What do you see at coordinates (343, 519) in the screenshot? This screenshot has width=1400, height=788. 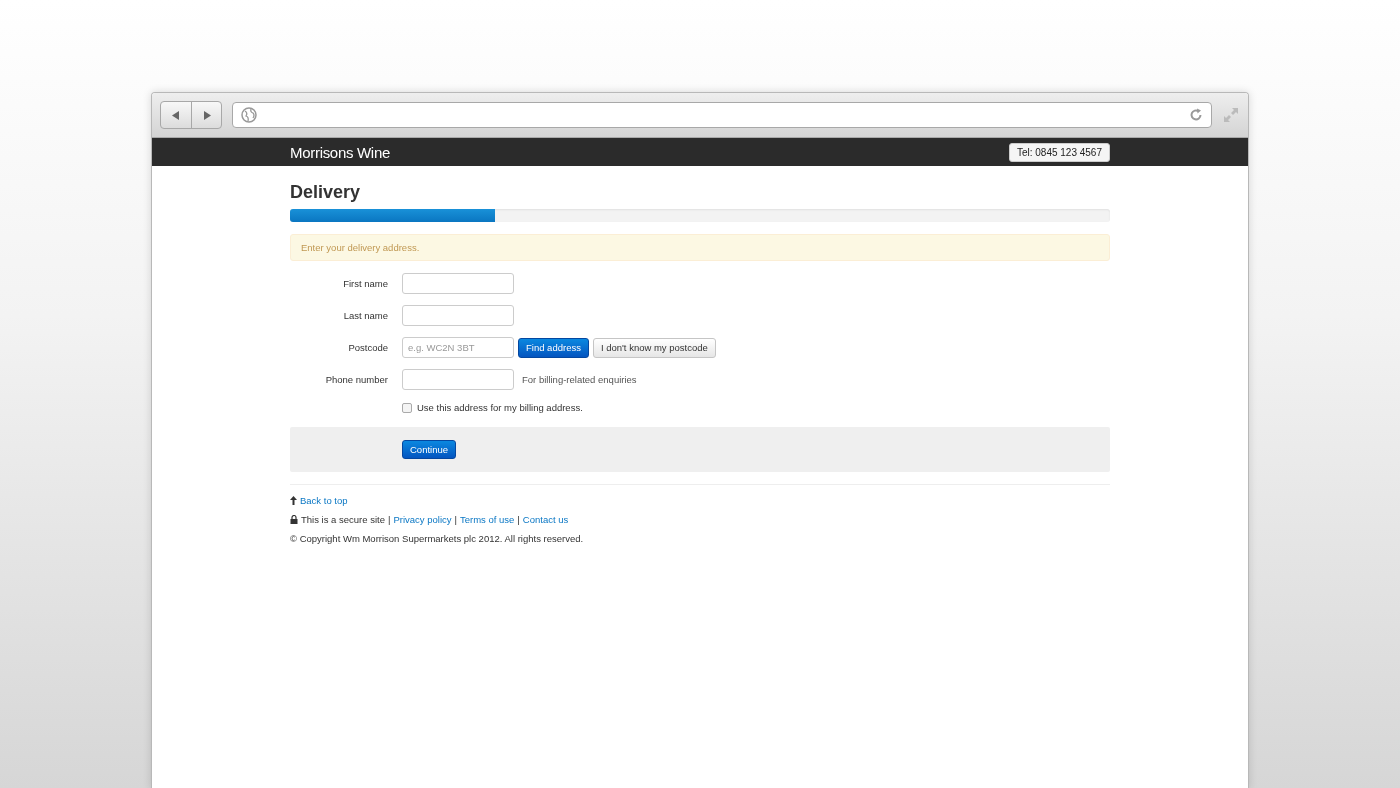 I see `secure-site-text: This is a secure site` at bounding box center [343, 519].